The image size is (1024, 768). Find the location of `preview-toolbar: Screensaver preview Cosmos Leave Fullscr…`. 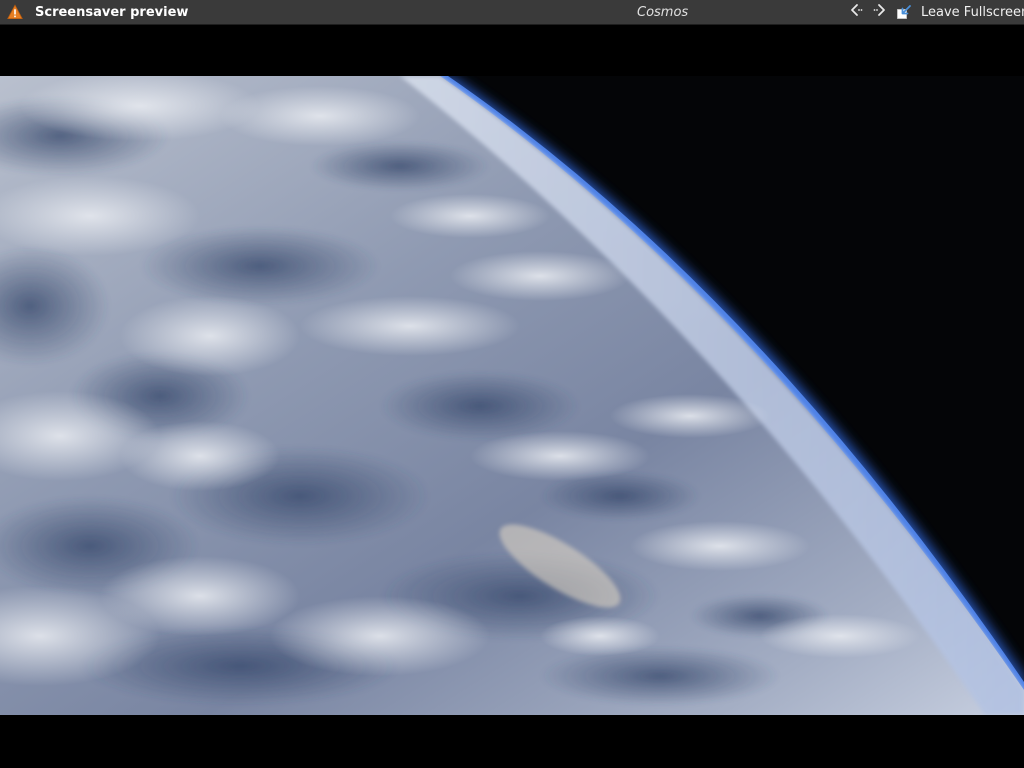

preview-toolbar: Screensaver preview Cosmos Leave Fullscr… is located at coordinates (512, 12).